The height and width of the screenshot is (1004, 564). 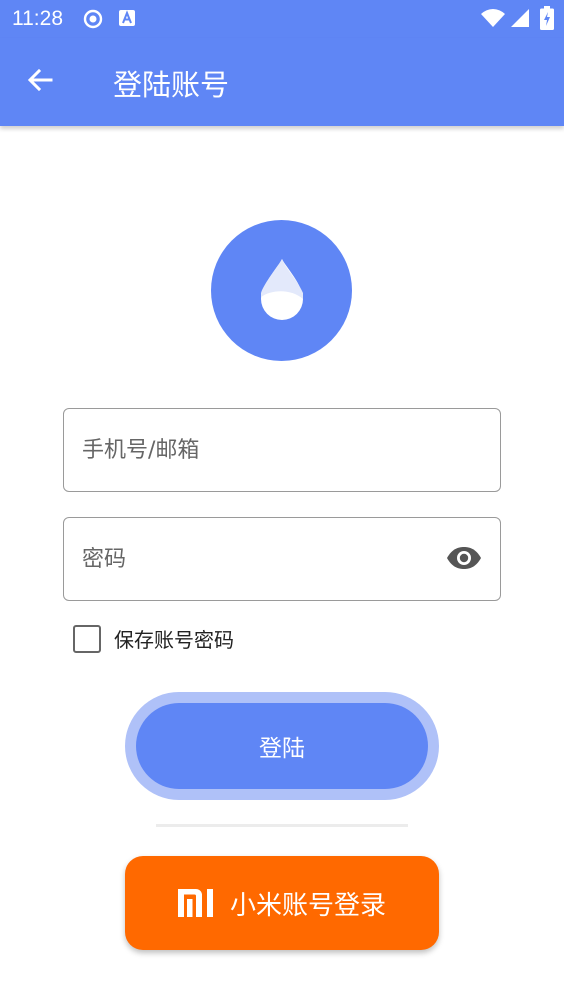 I want to click on phone-email-field, so click(x=282, y=450).